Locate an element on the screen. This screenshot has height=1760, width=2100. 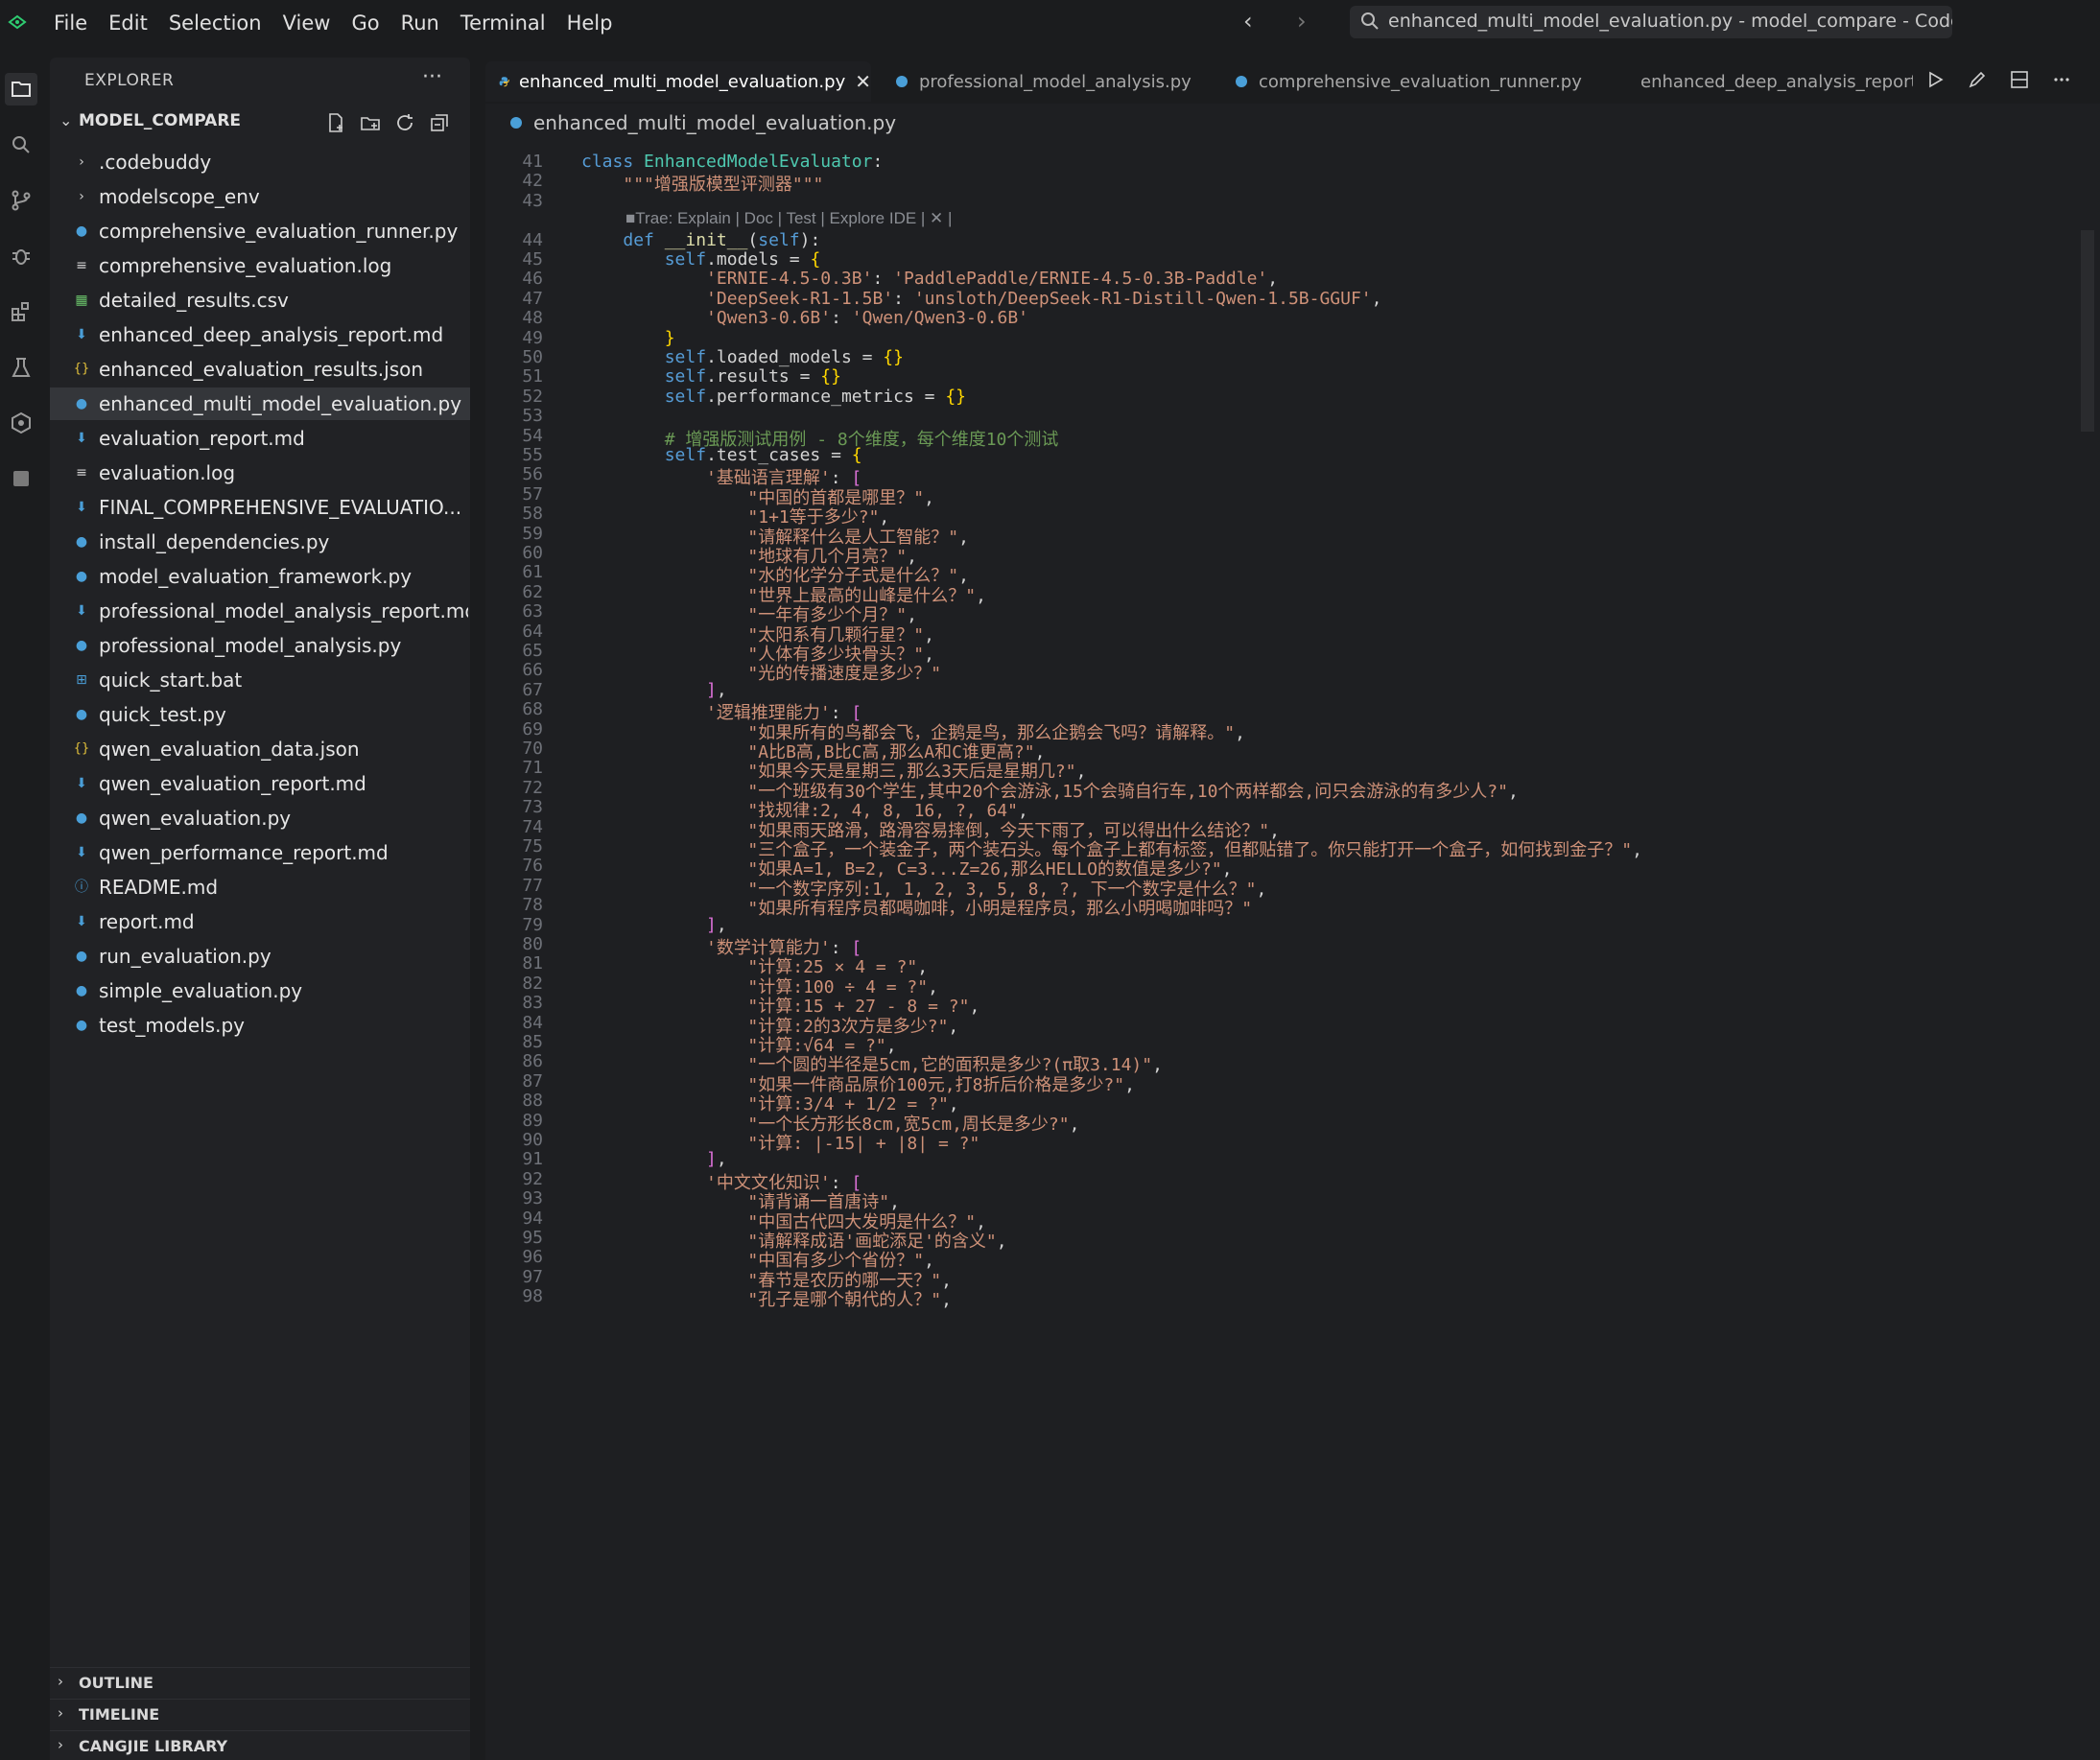
outline-section: › OUTLINE is located at coordinates (260, 1682).